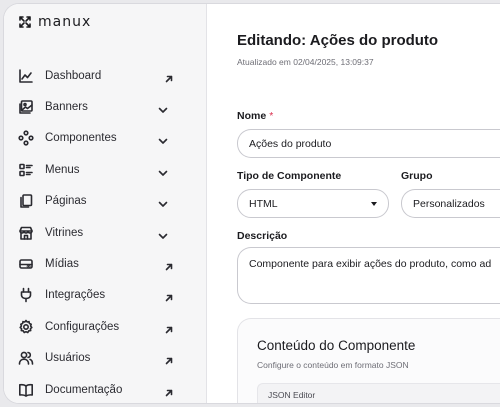  I want to click on sidebar-item-dashboard: Dashboard, so click(105, 75).